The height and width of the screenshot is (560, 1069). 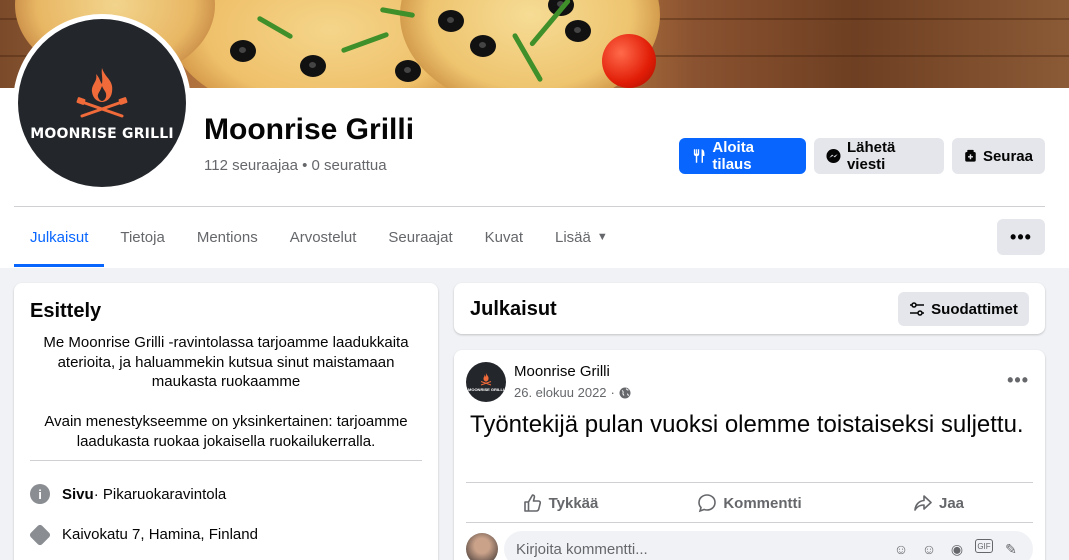 What do you see at coordinates (833, 156) in the screenshot?
I see `messenger-icon` at bounding box center [833, 156].